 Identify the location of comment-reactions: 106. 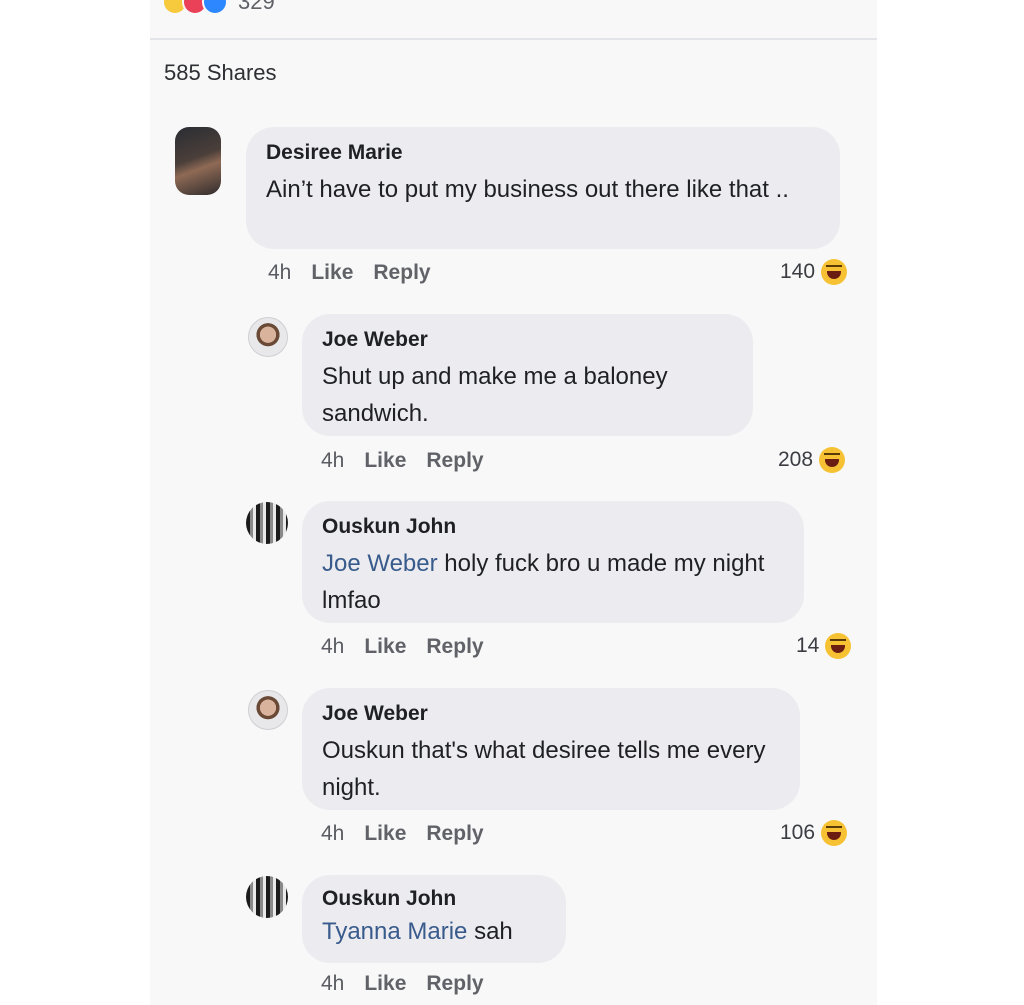
(814, 833).